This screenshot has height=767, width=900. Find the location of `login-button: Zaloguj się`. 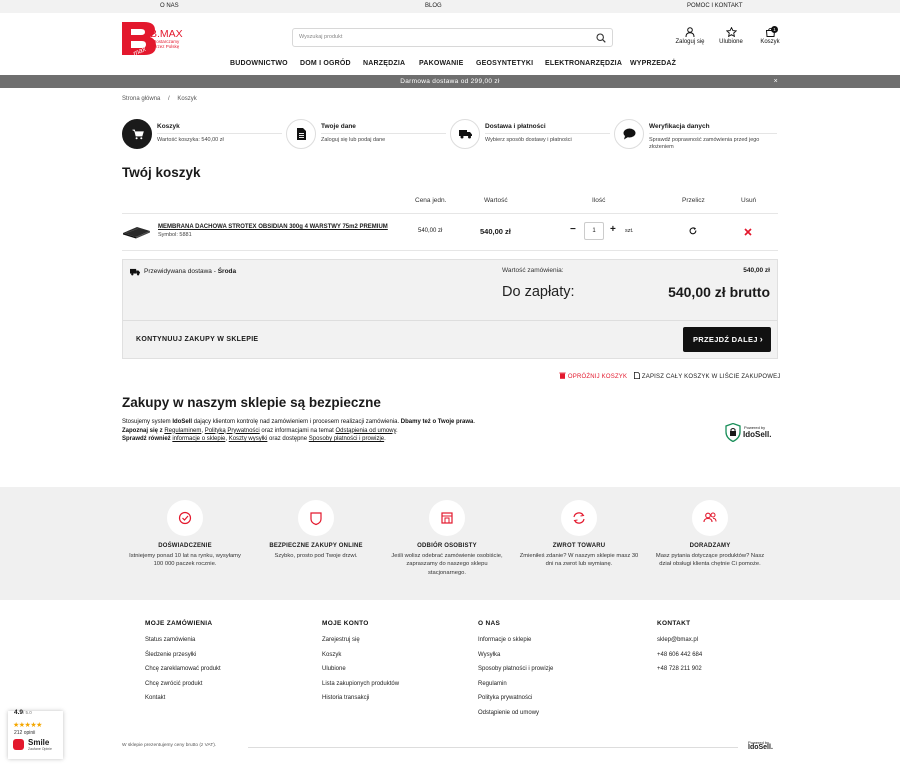

login-button: Zaloguj się is located at coordinates (690, 36).